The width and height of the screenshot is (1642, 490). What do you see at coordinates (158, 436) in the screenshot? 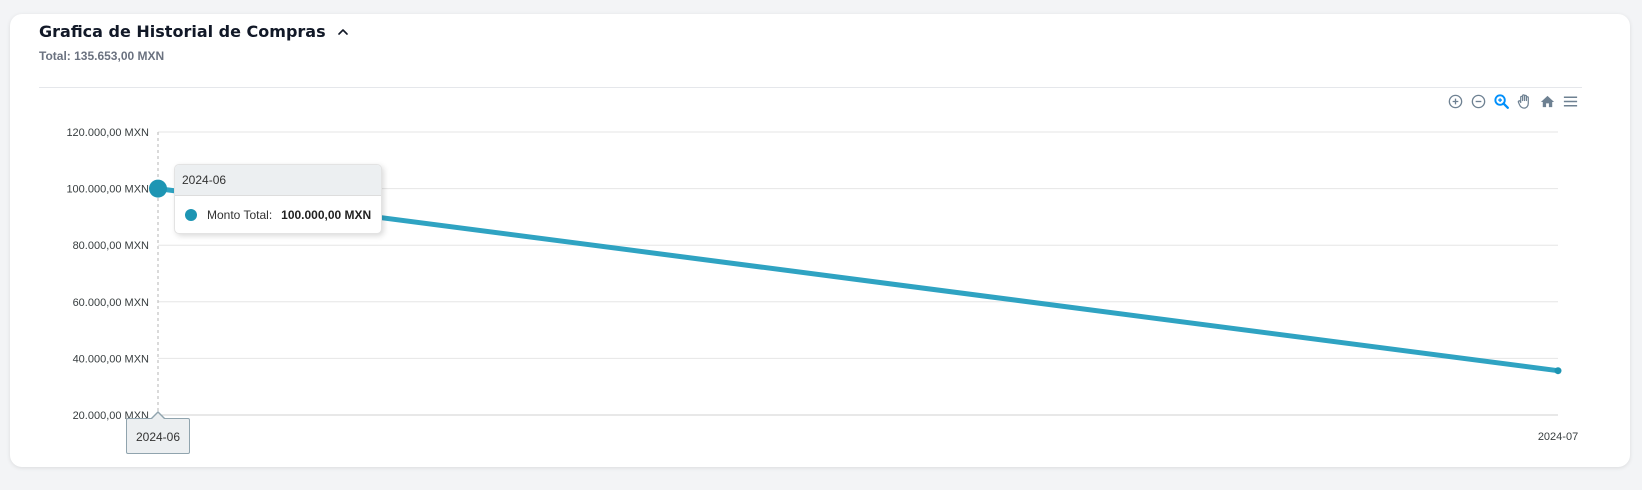
I see `xaxis-tooltip: 2024-06` at bounding box center [158, 436].